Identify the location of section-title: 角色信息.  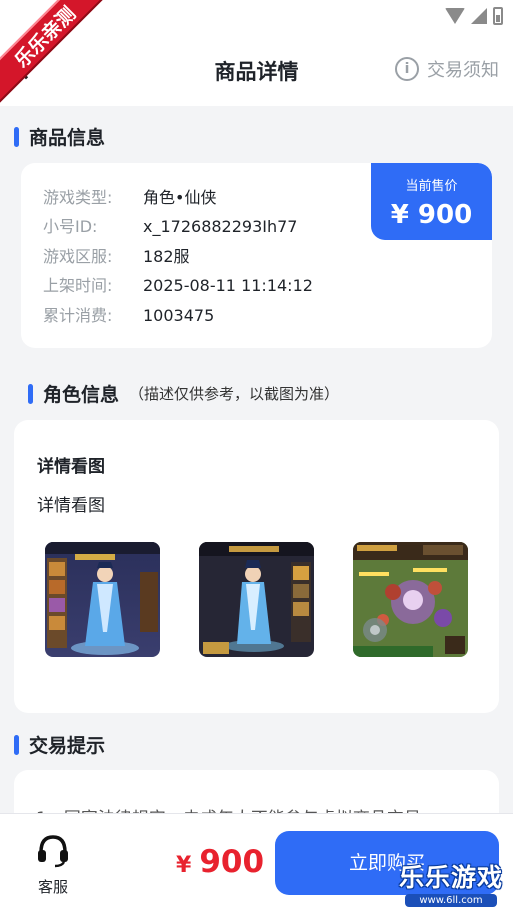
(81, 395).